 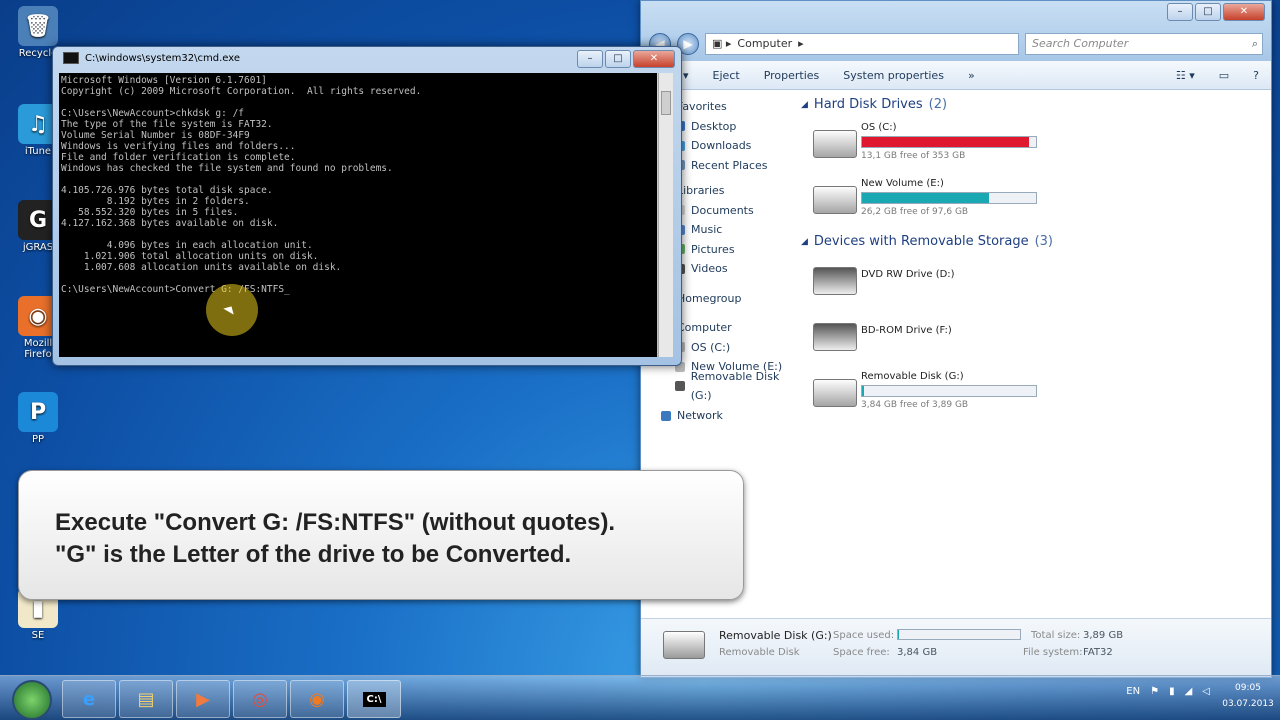 What do you see at coordinates (1031, 241) in the screenshot?
I see `removable-section-title: ◢ Devices with Removable Storage (3)` at bounding box center [1031, 241].